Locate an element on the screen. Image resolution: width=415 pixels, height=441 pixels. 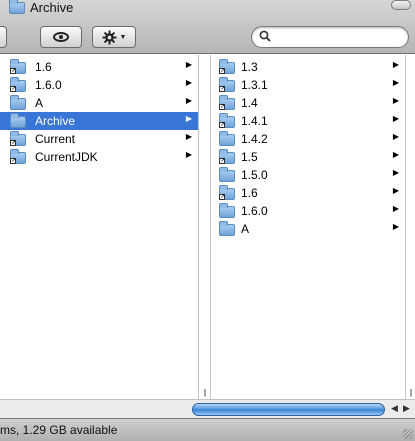
window-title-group: Archive is located at coordinates (41, 7).